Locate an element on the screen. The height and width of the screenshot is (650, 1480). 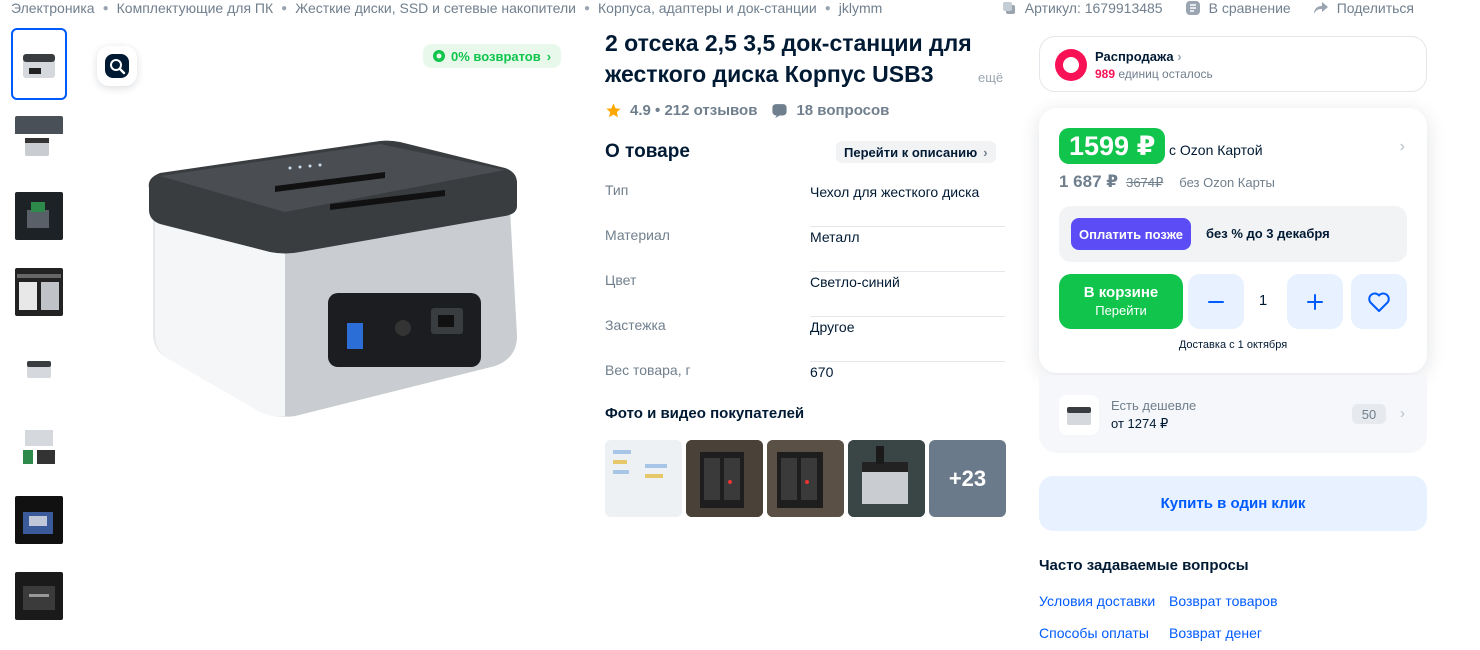
go-to-cart-label: Перейти is located at coordinates (1121, 310).